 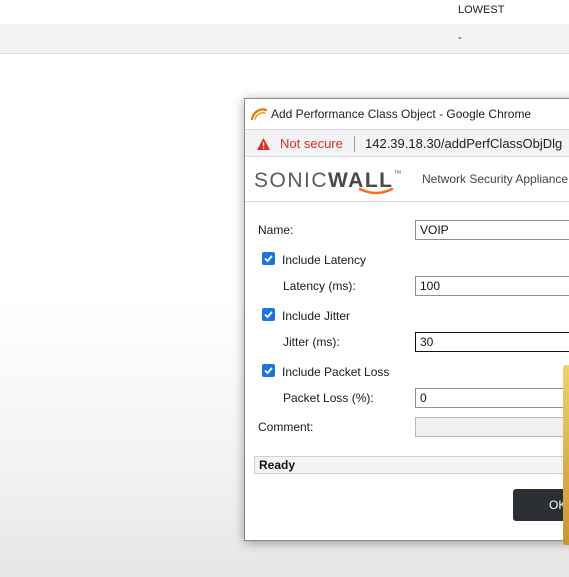 I want to click on include-latency-checkbox, so click(x=268, y=258).